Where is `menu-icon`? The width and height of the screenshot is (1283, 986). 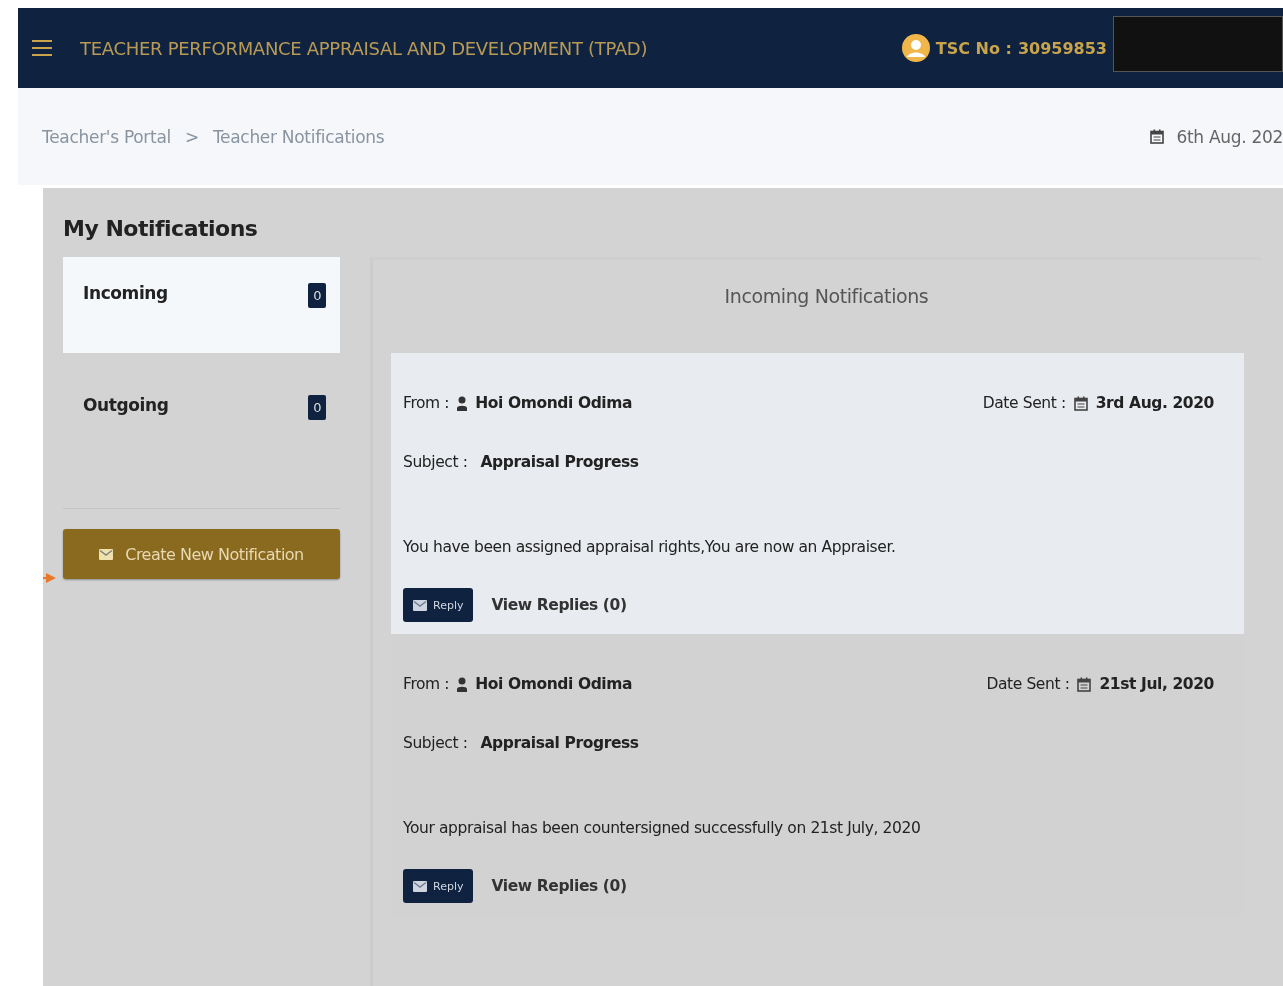 menu-icon is located at coordinates (42, 48).